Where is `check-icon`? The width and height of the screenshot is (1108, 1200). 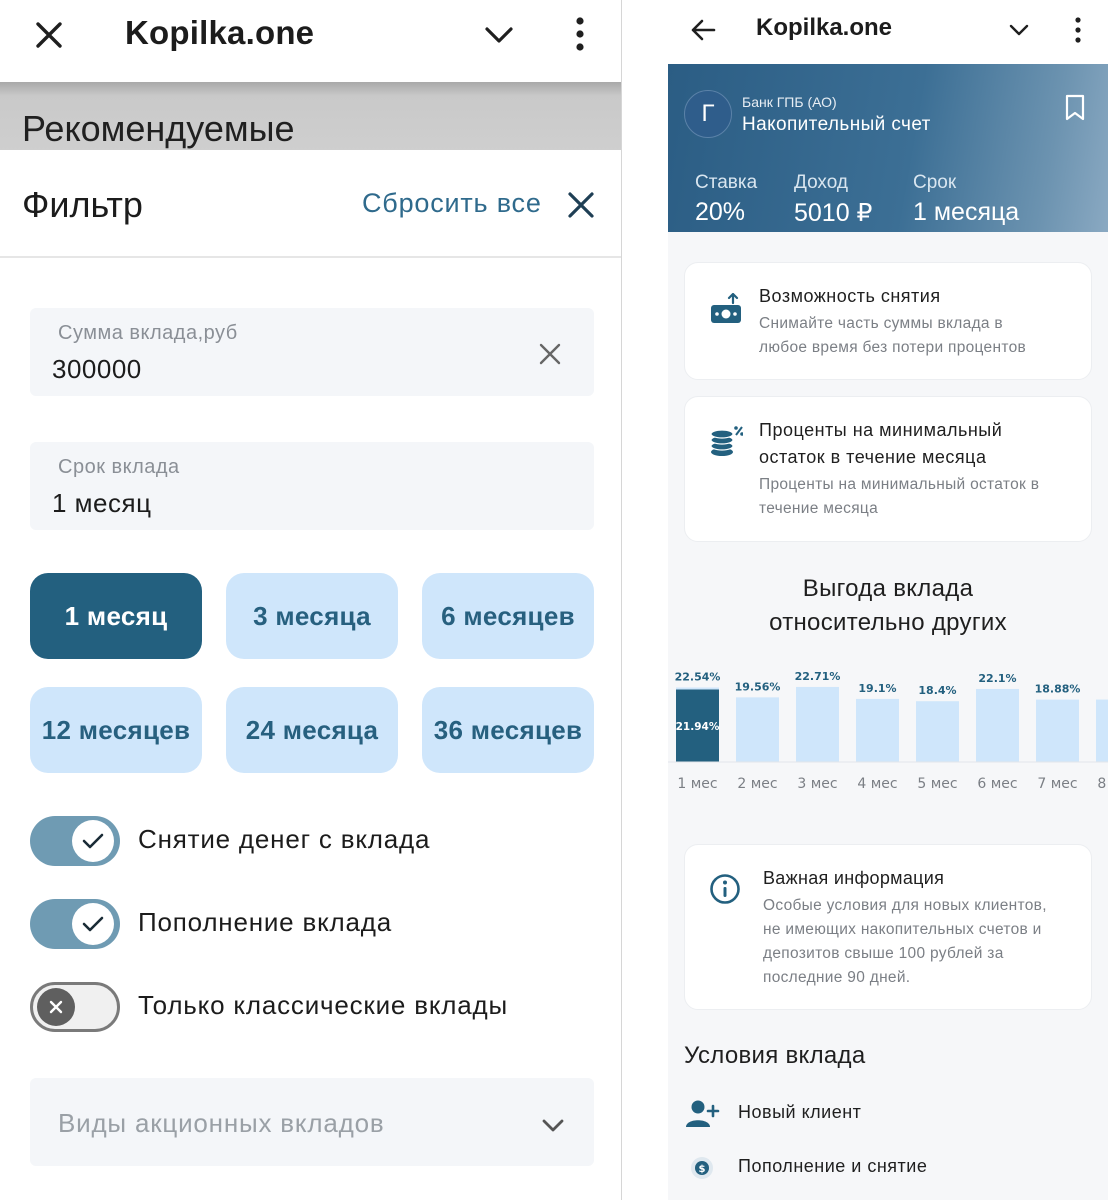
check-icon is located at coordinates (93, 841).